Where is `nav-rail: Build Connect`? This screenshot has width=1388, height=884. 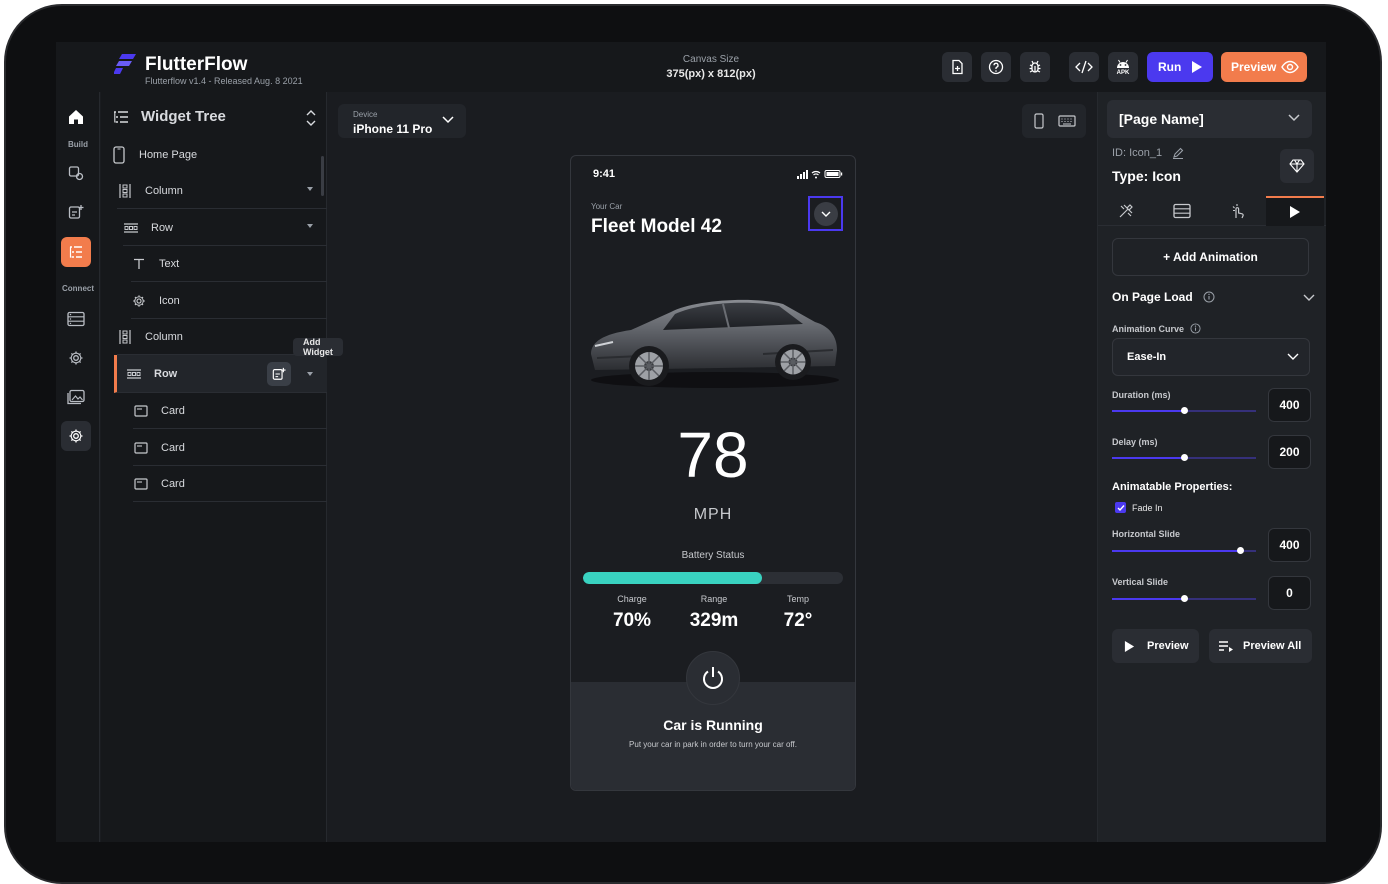 nav-rail: Build Connect is located at coordinates (78, 467).